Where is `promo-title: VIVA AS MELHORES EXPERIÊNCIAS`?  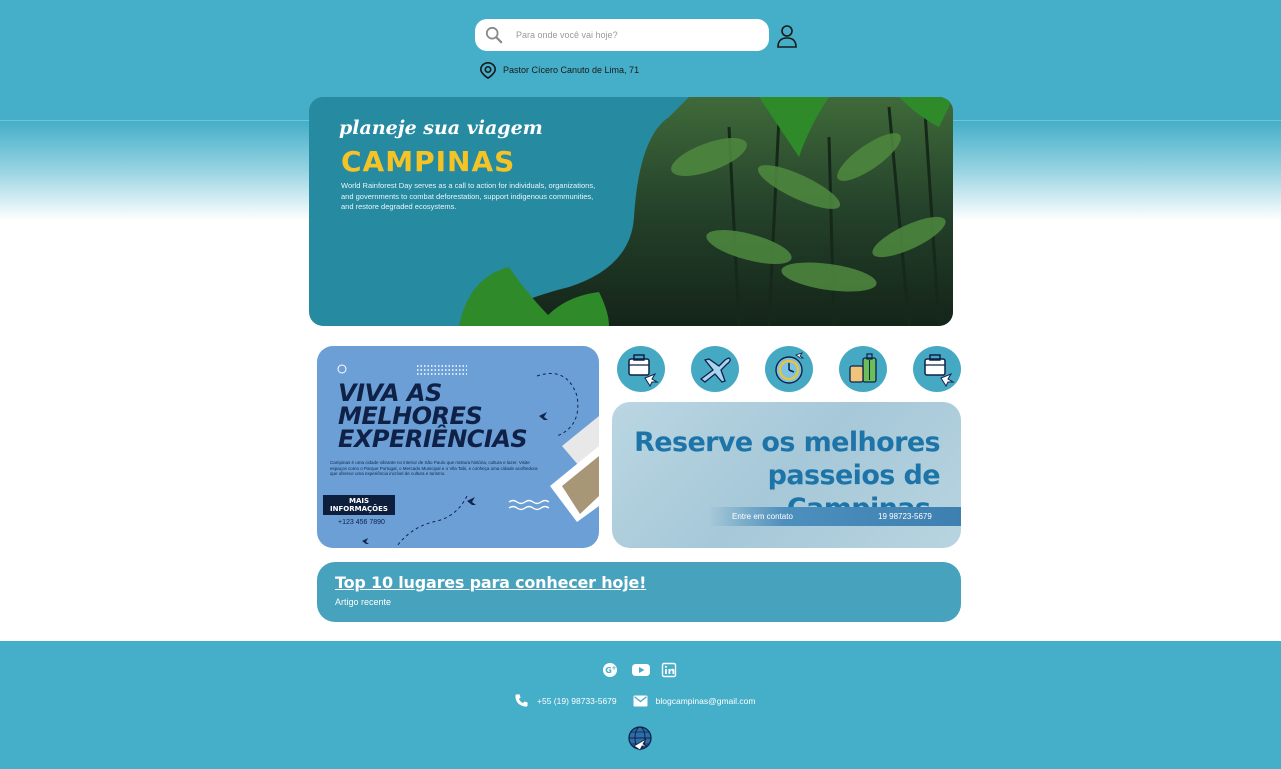 promo-title: VIVA AS MELHORES EXPERIÊNCIAS is located at coordinates (448, 417).